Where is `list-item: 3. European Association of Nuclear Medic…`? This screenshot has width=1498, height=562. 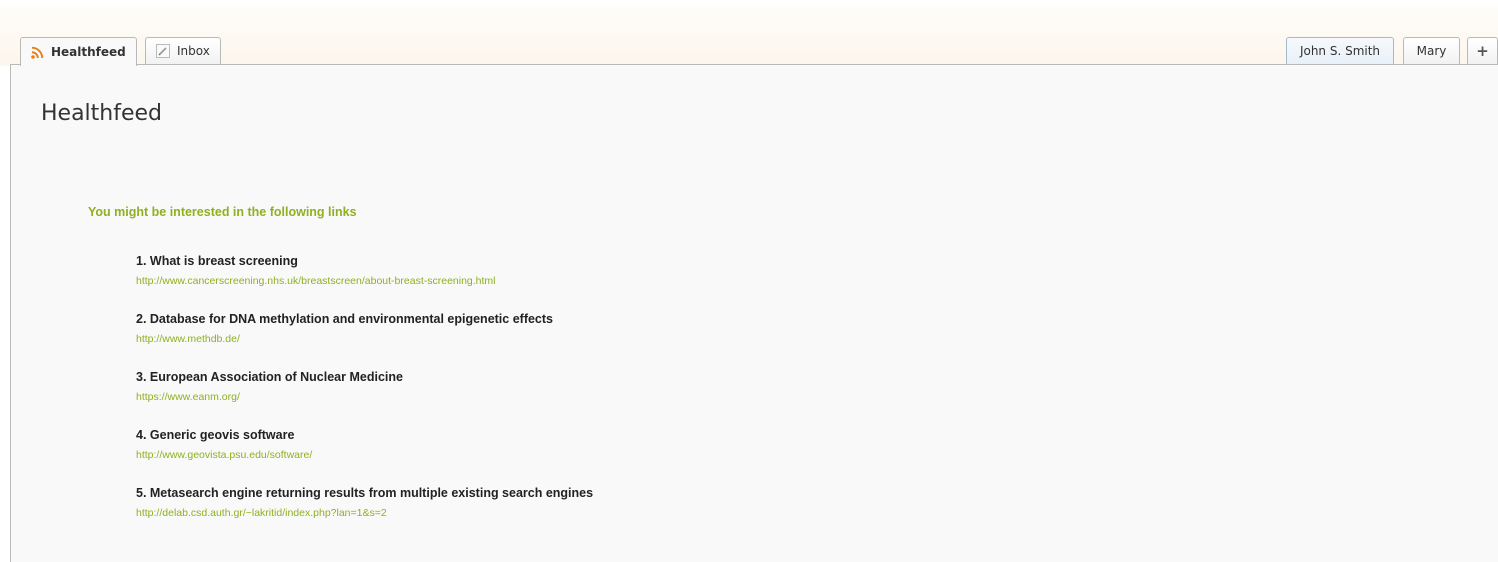 list-item: 3. European Association of Nuclear Medic… is located at coordinates (364, 398).